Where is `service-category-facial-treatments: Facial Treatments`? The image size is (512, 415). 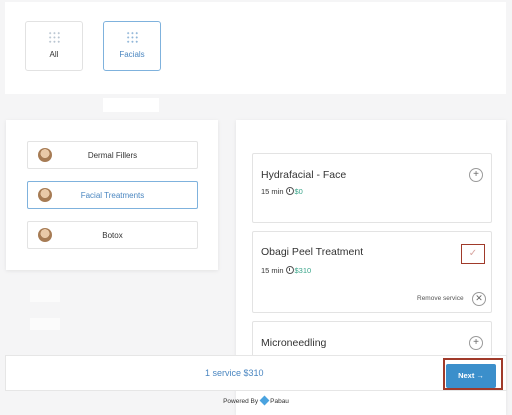 service-category-facial-treatments: Facial Treatments is located at coordinates (112, 195).